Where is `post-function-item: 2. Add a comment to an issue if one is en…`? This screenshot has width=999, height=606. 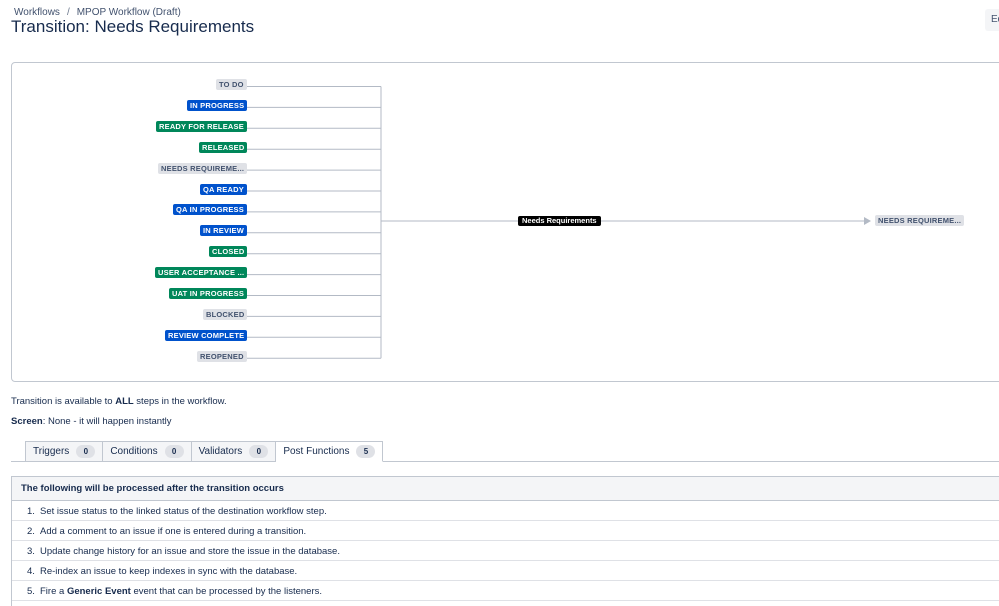
post-function-item: 2. Add a comment to an issue if one is en… is located at coordinates (505, 531).